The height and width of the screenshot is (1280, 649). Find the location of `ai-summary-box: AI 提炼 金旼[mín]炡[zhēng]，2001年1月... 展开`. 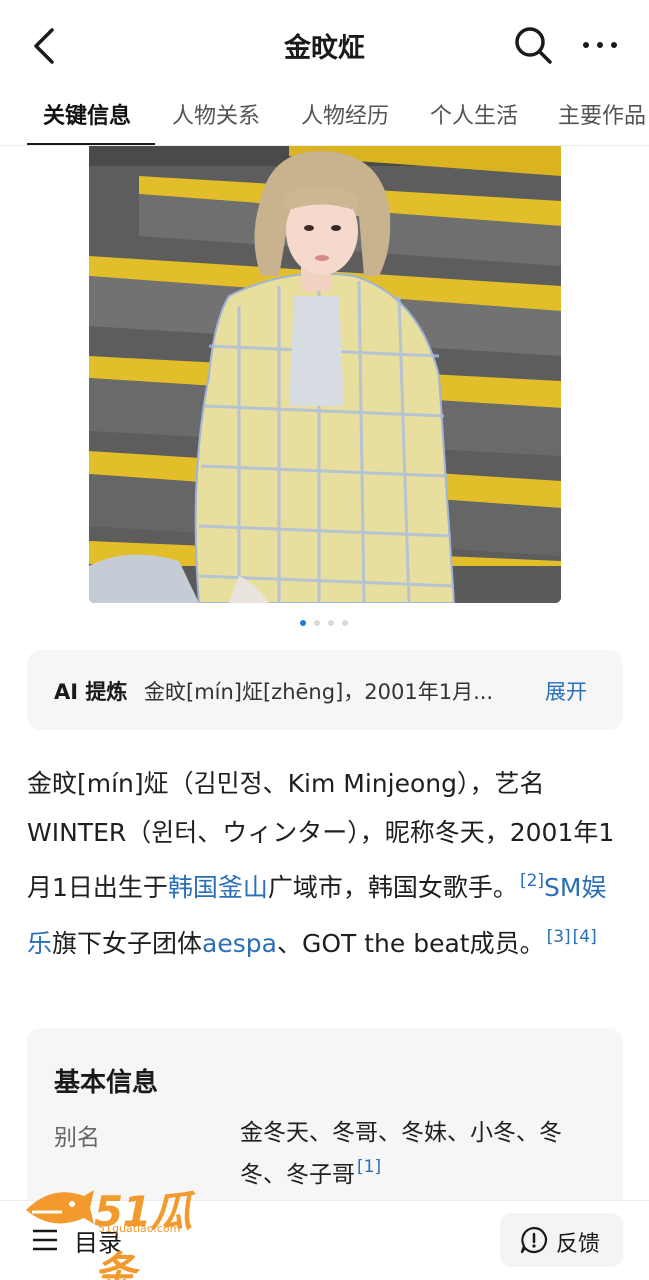

ai-summary-box: AI 提炼 金旼[mín]炡[zhēng]，2001年1月... 展开 is located at coordinates (325, 690).